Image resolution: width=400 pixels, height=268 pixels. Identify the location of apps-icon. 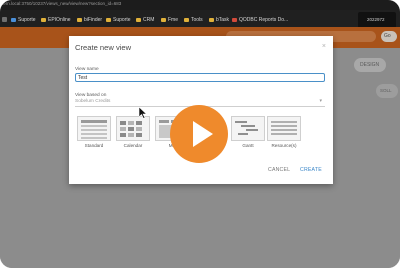
(4, 19).